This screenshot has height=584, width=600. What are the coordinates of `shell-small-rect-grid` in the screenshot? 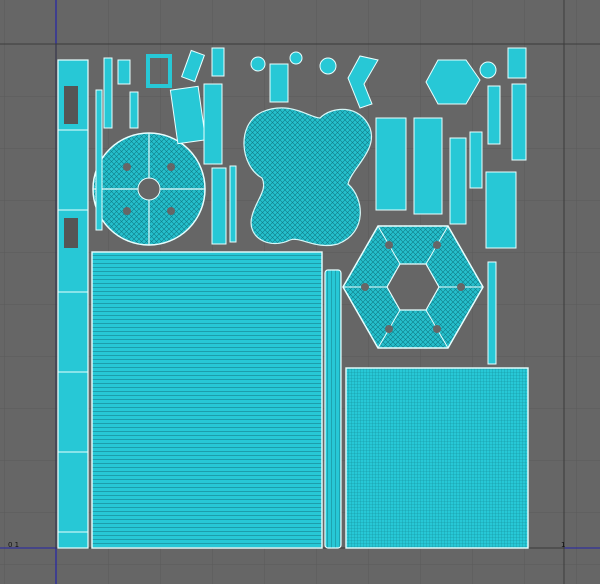 It's located at (437, 458).